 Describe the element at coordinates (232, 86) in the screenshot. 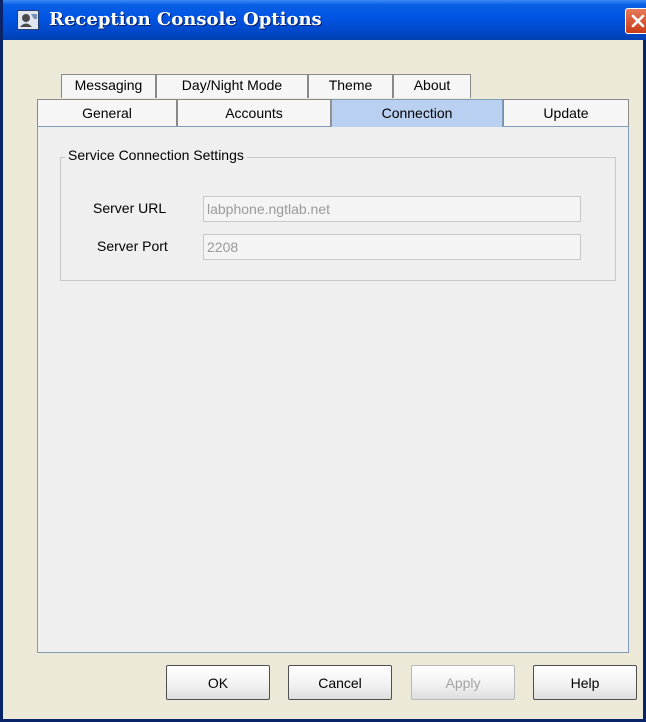

I see `tab-day-night-mode: Day/Night Mode` at that location.